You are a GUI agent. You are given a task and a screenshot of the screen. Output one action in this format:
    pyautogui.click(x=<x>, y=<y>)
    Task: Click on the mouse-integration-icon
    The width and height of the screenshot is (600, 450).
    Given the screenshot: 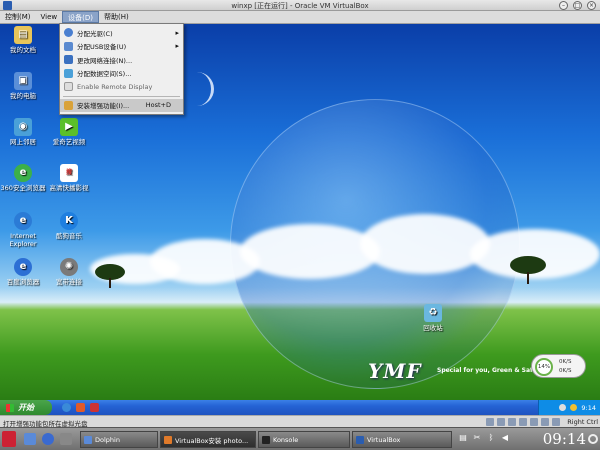 What is the action you would take?
    pyautogui.click(x=556, y=422)
    